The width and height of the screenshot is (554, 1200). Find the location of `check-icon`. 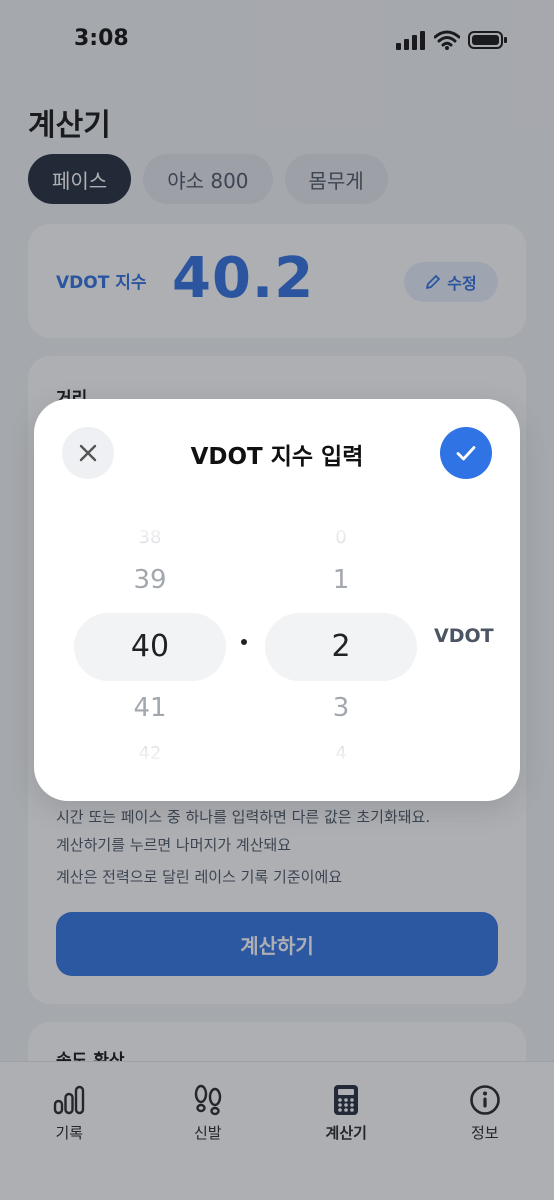

check-icon is located at coordinates (466, 453).